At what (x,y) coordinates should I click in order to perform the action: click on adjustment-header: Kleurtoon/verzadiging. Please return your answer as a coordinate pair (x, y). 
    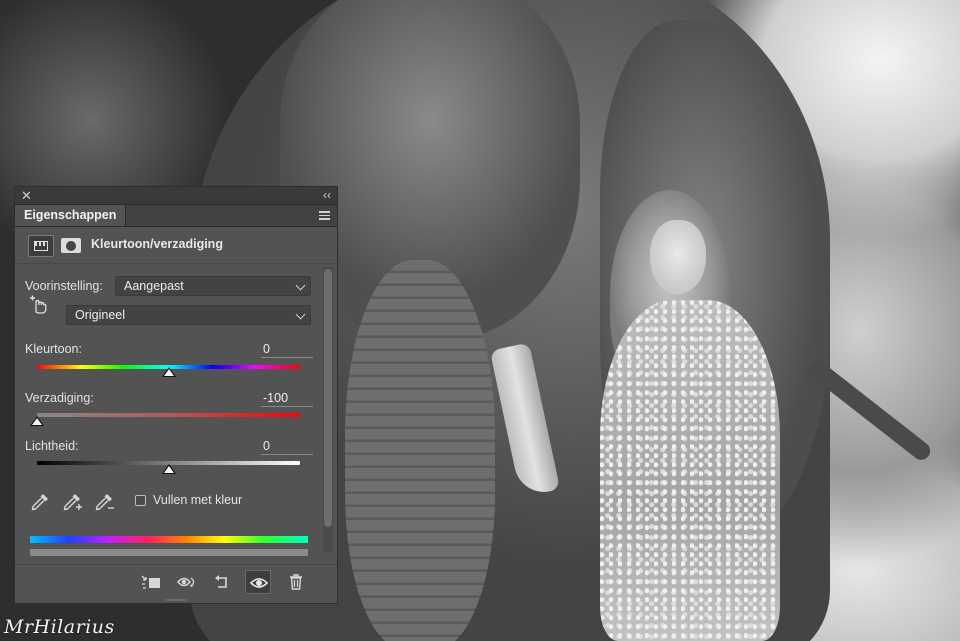
    Looking at the image, I should click on (176, 245).